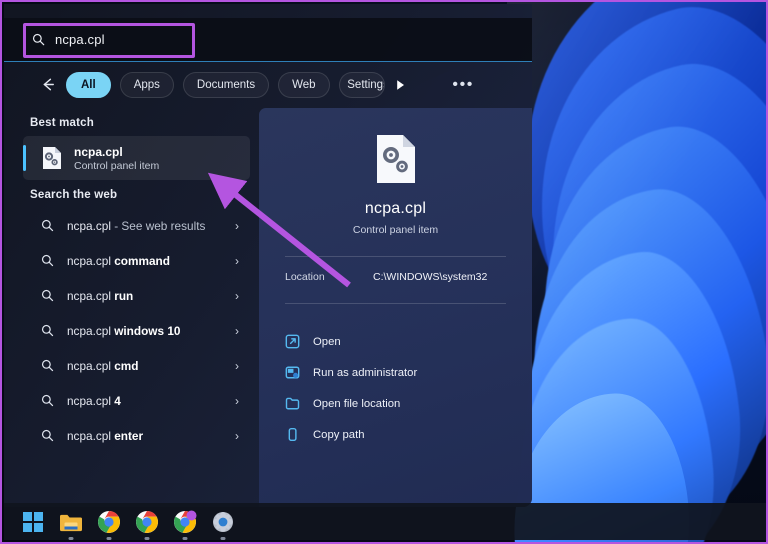  What do you see at coordinates (292, 341) in the screenshot?
I see `open-external-icon` at bounding box center [292, 341].